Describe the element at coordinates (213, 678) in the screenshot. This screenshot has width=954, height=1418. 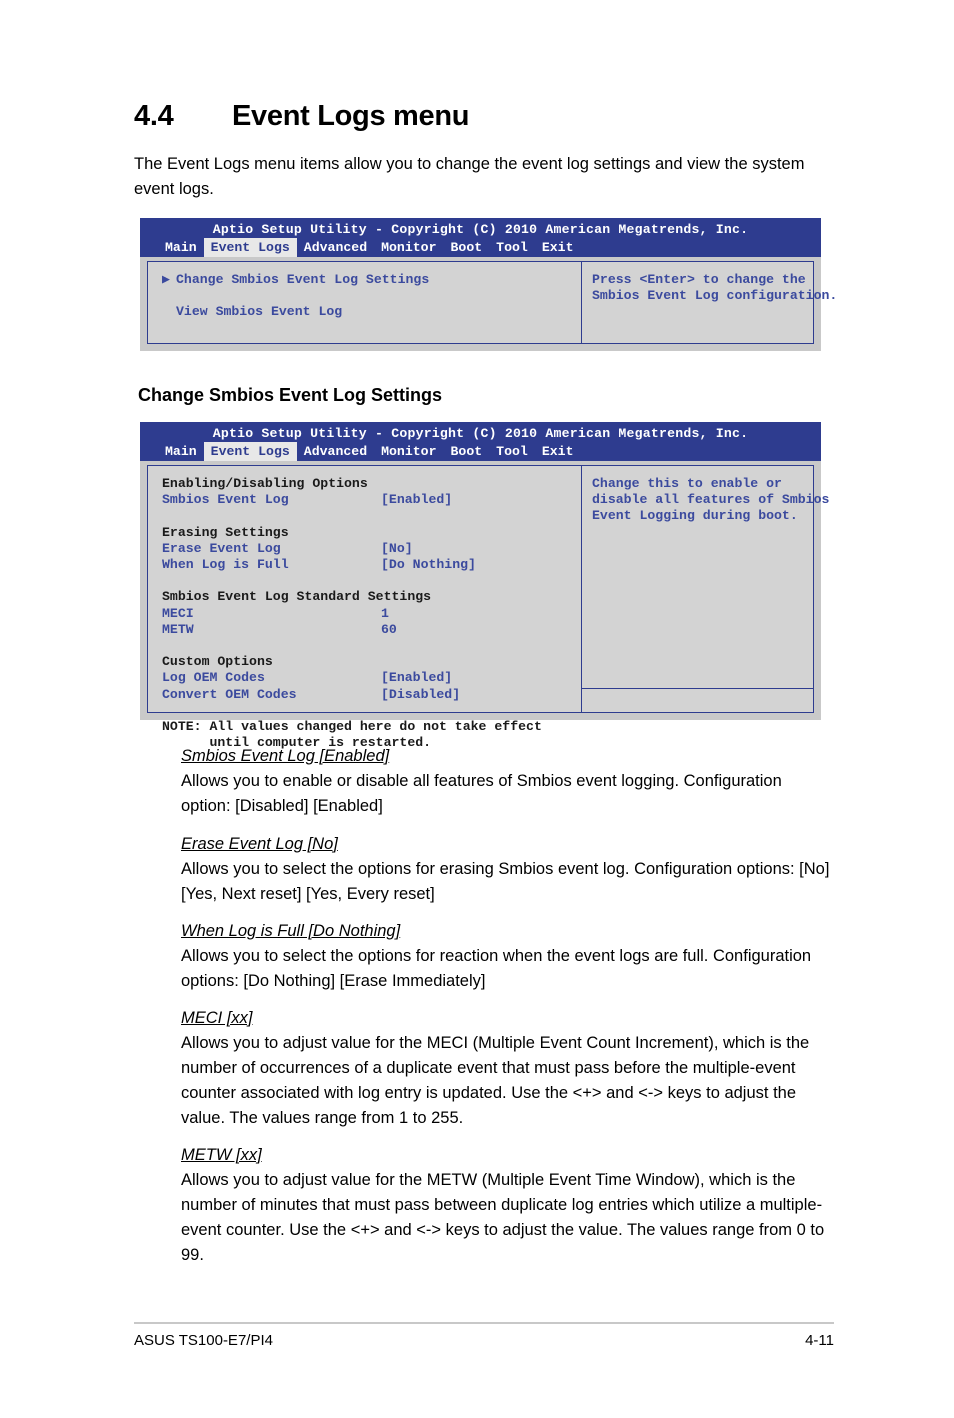
I see `setting-label: Log OEM Codes` at that location.